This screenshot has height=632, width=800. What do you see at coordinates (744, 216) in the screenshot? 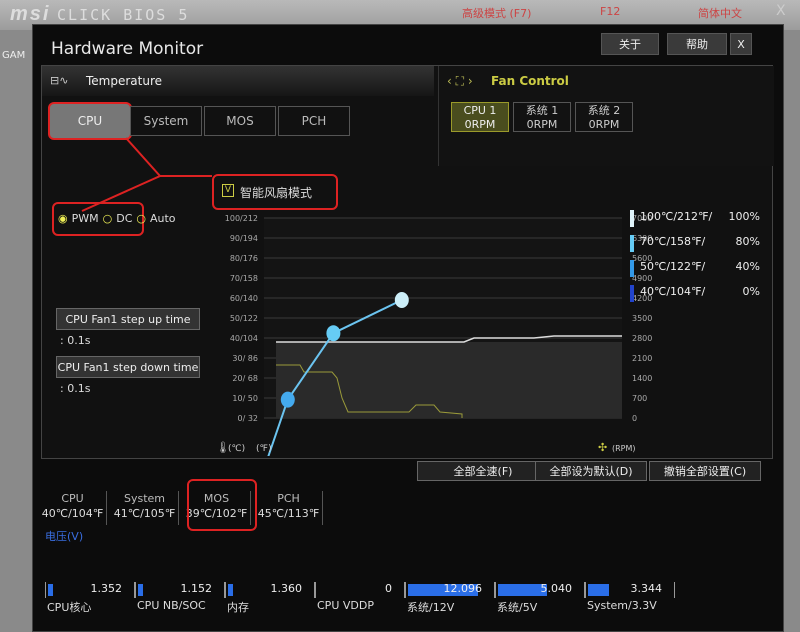
I see `legend-percent: 100%` at bounding box center [744, 216].